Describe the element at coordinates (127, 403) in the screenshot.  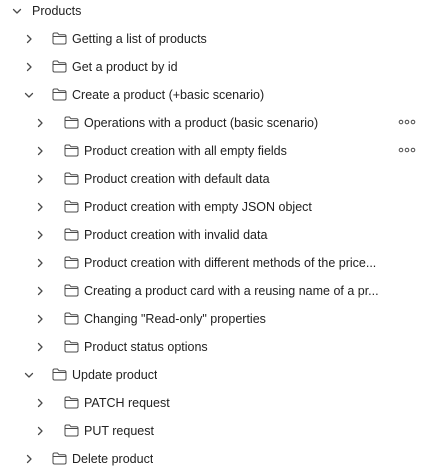
I see `tree-item-label: PATCH request` at that location.